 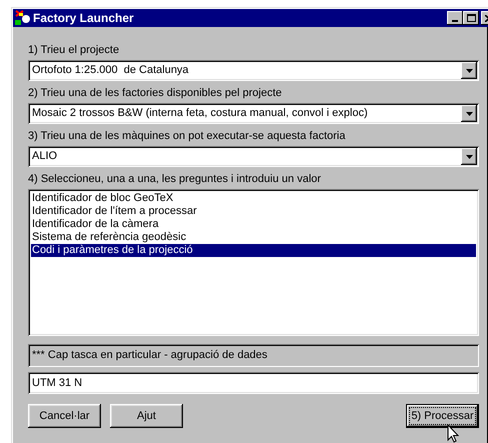 What do you see at coordinates (471, 18) in the screenshot?
I see `maximize-button` at bounding box center [471, 18].